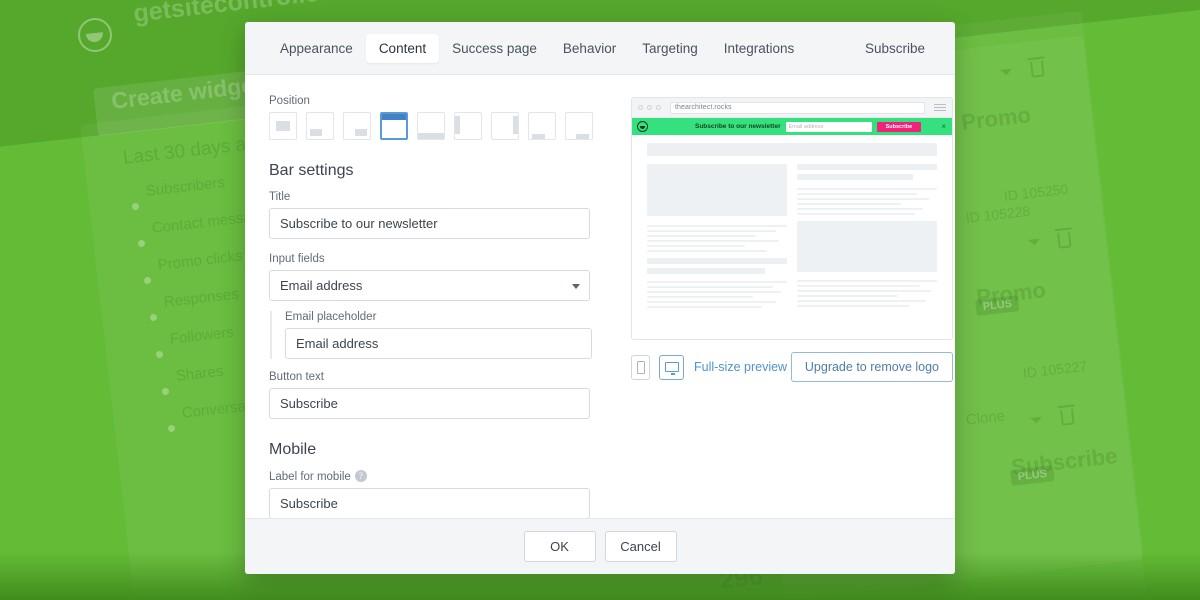 The width and height of the screenshot is (1200, 600). I want to click on button-text-group: Button text Subscribe, so click(439, 395).